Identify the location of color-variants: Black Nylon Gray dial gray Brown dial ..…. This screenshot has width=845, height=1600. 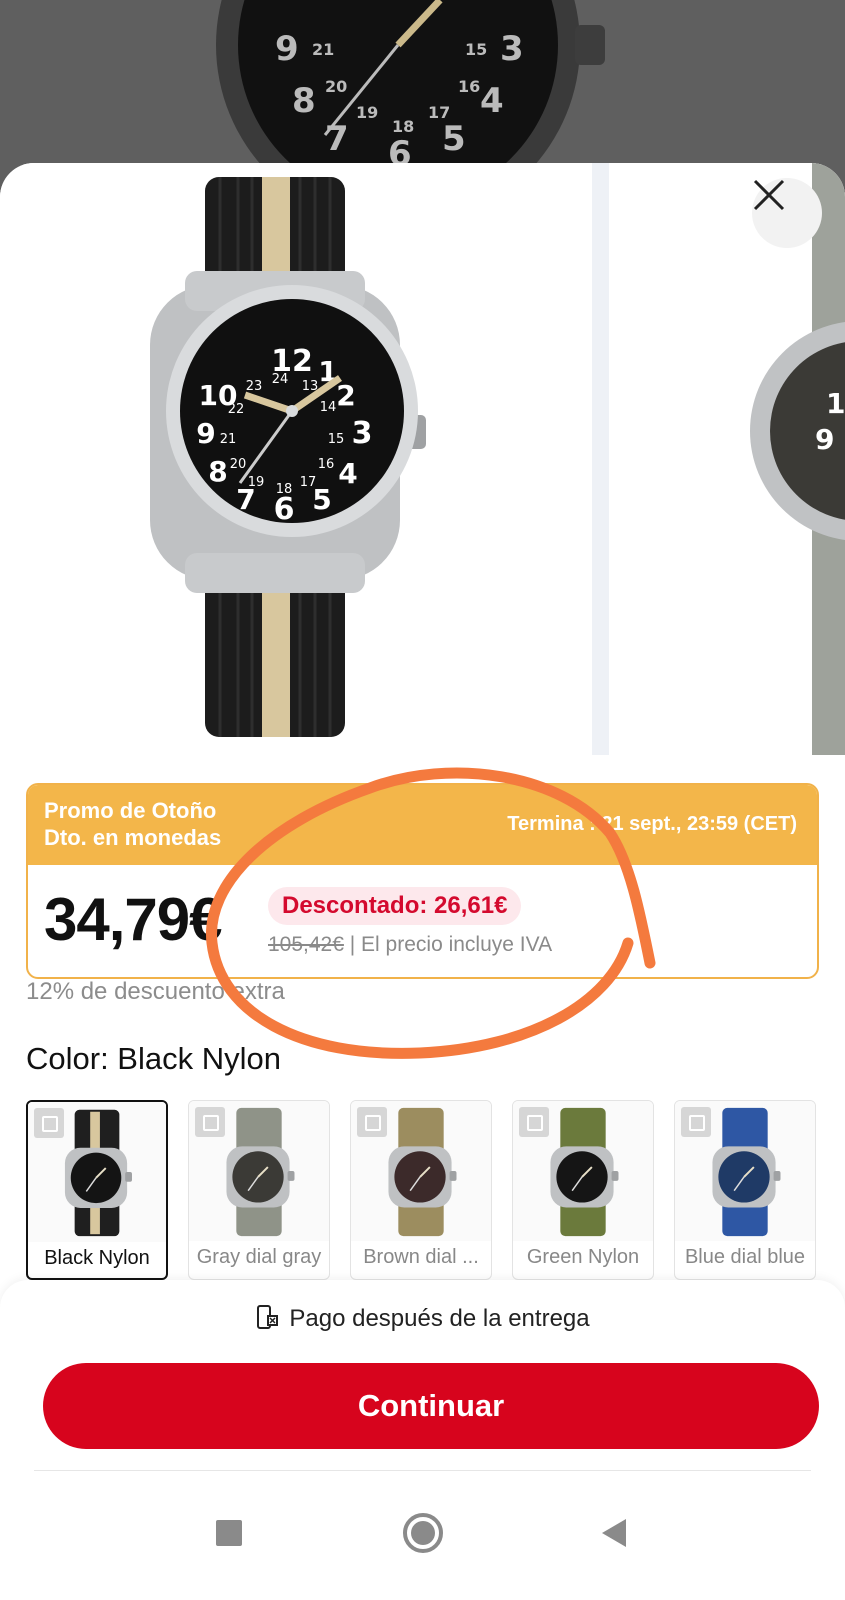
(426, 1190).